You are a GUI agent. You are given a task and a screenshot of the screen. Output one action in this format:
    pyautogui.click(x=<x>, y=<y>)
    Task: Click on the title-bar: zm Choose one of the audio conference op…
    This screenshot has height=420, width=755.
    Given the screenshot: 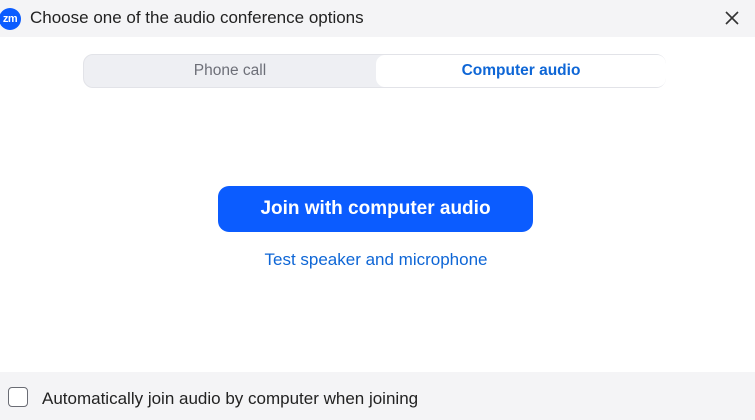 What is the action you would take?
    pyautogui.click(x=377, y=18)
    